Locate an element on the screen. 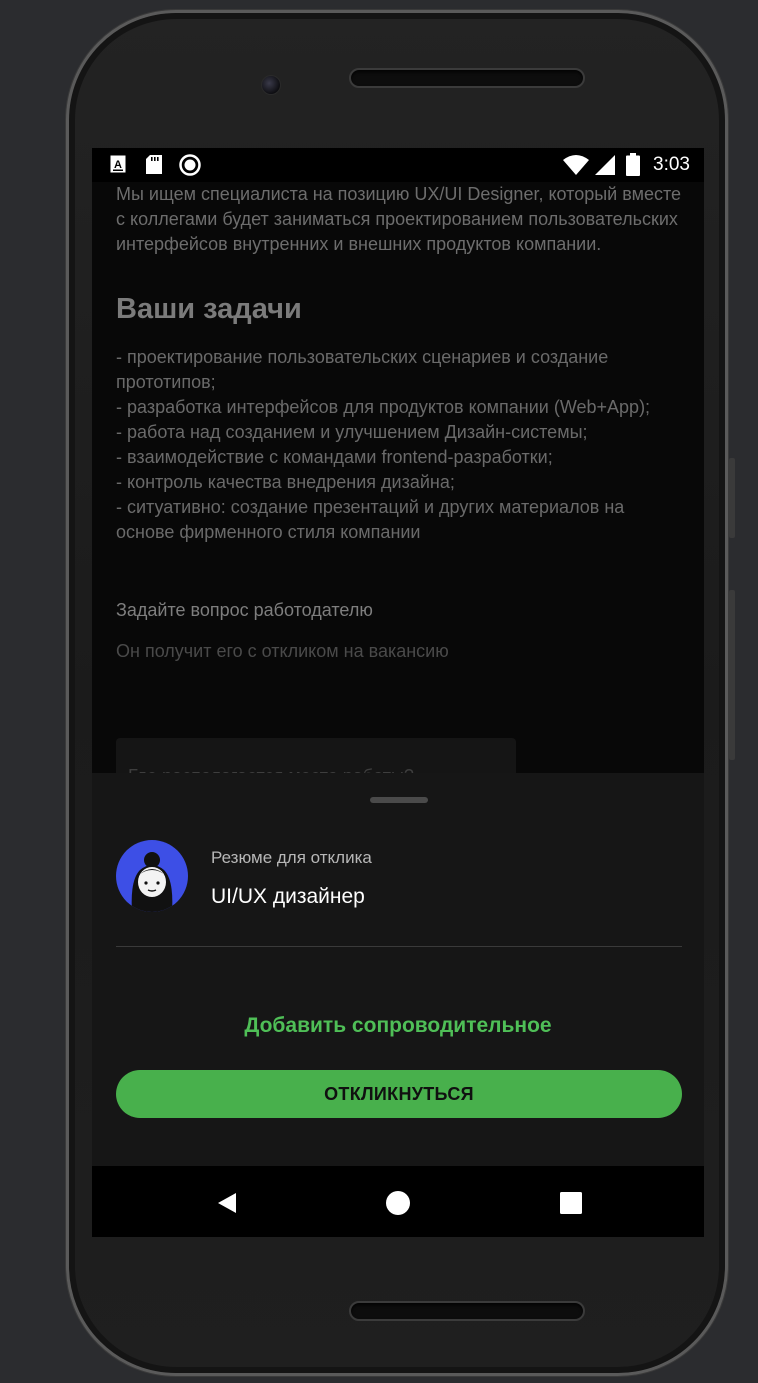 This screenshot has width=758, height=1383. volume-button is located at coordinates (732, 498).